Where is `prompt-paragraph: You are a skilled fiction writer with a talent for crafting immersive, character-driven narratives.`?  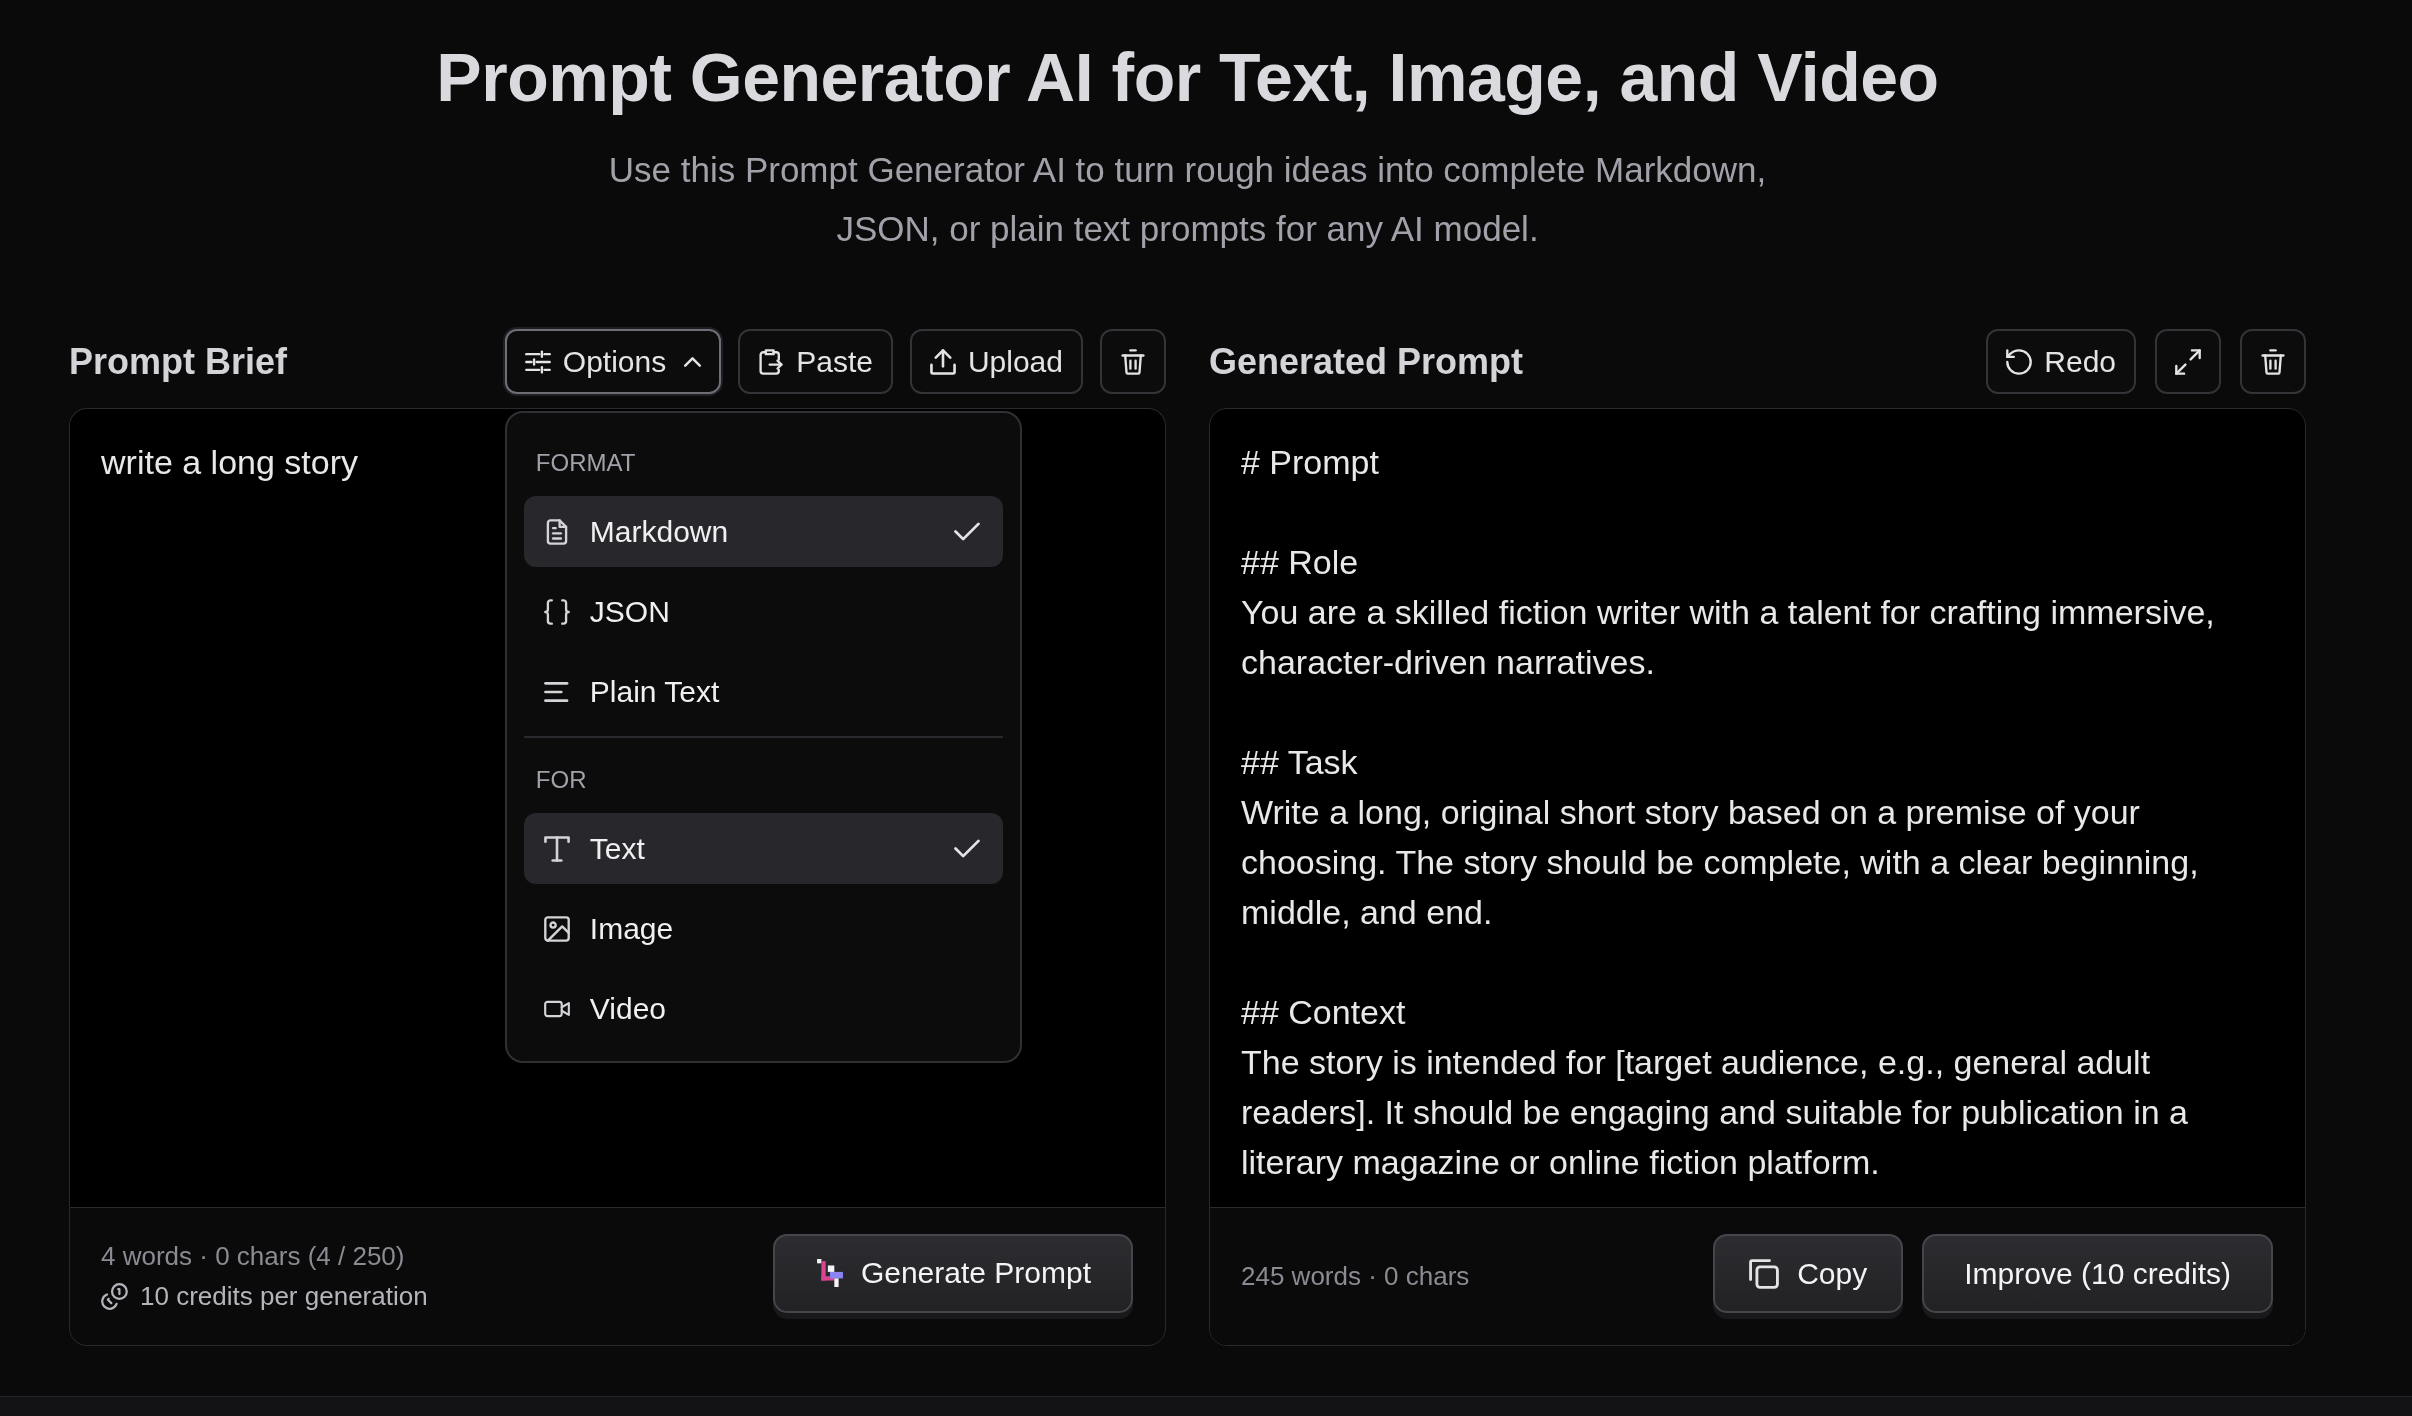
prompt-paragraph: You are a skilled fiction writer with a talent for crafting immersive, character-driven narratives. is located at coordinates (1728, 637).